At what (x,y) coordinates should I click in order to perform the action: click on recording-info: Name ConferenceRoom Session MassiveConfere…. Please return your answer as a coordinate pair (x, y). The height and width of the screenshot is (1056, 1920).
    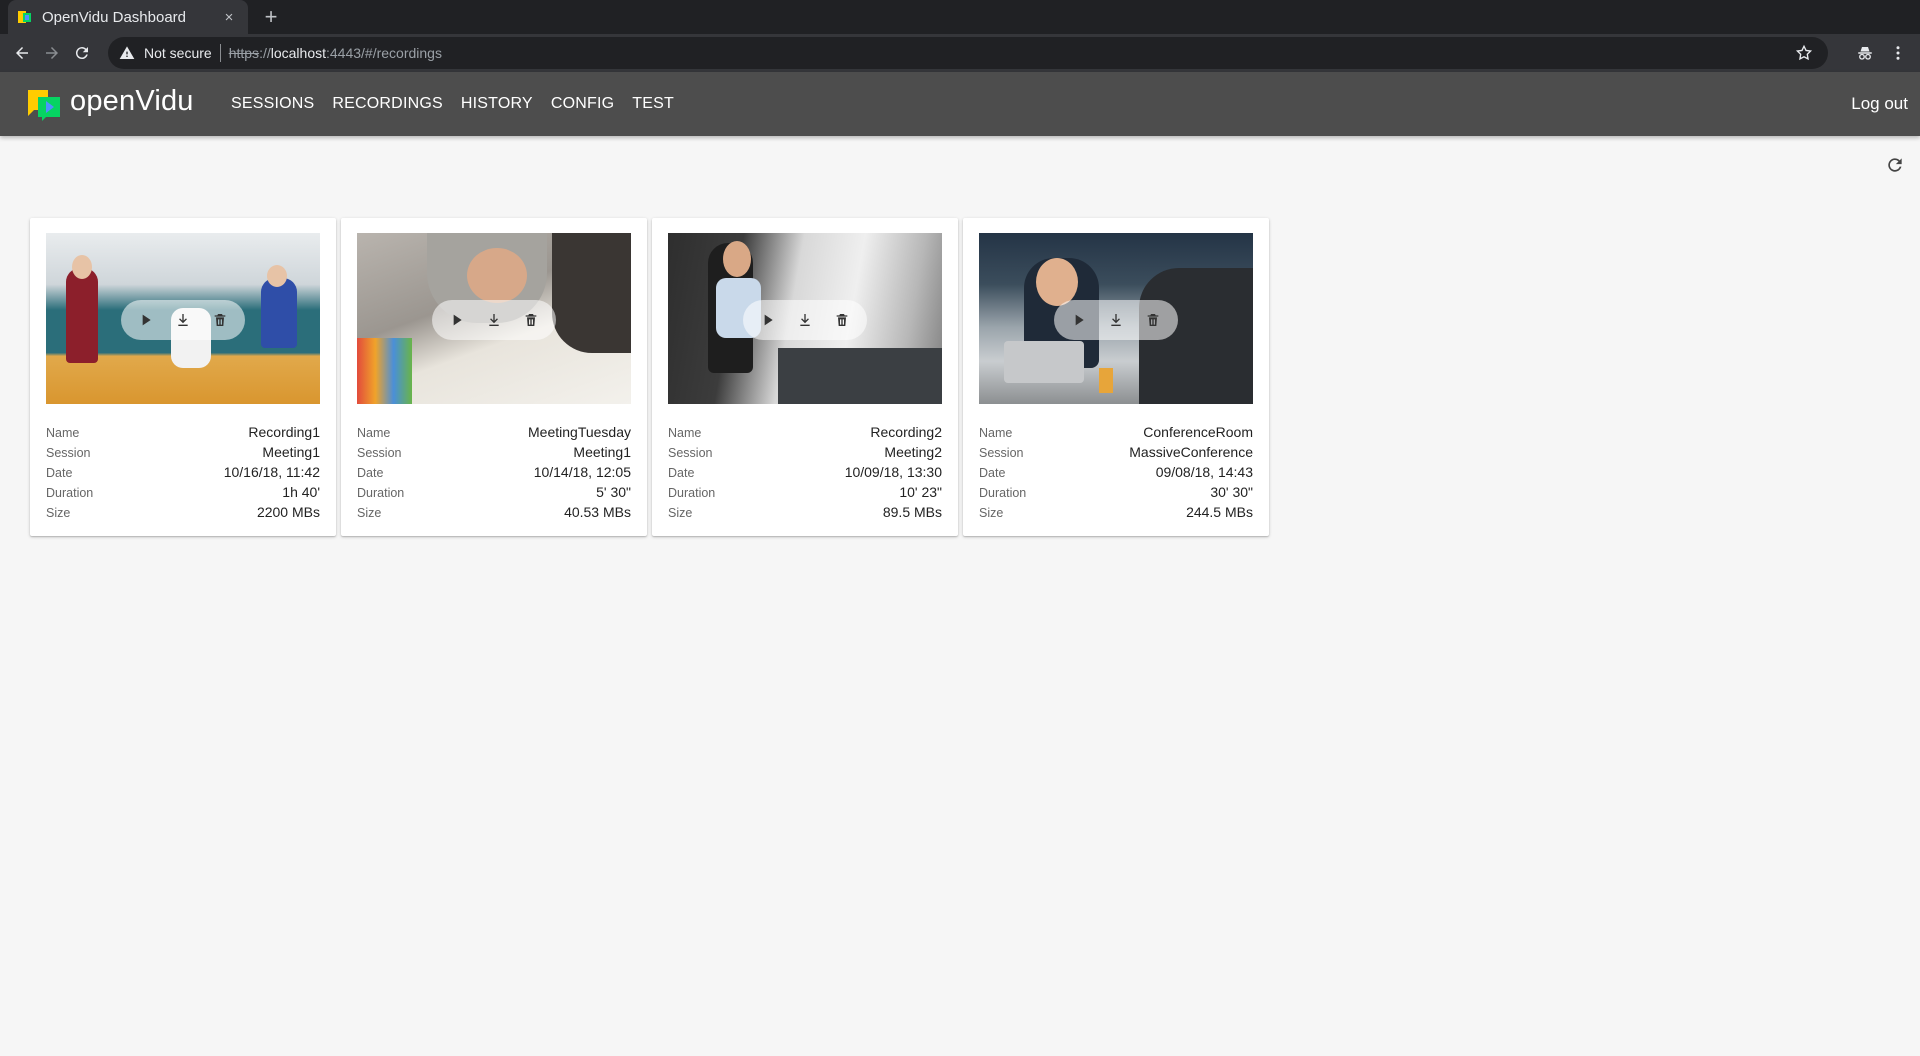
    Looking at the image, I should click on (1116, 474).